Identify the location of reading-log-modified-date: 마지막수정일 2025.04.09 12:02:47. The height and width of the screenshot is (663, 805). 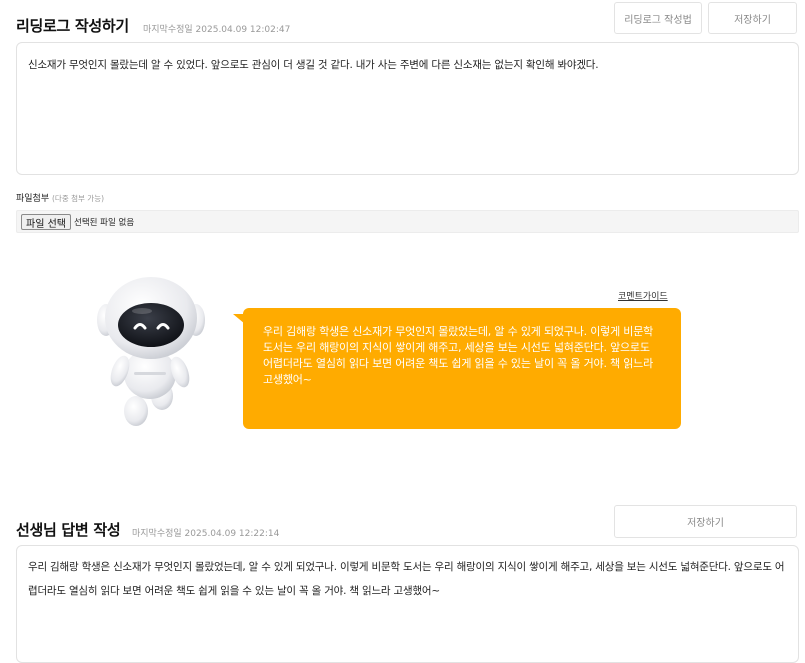
(217, 30).